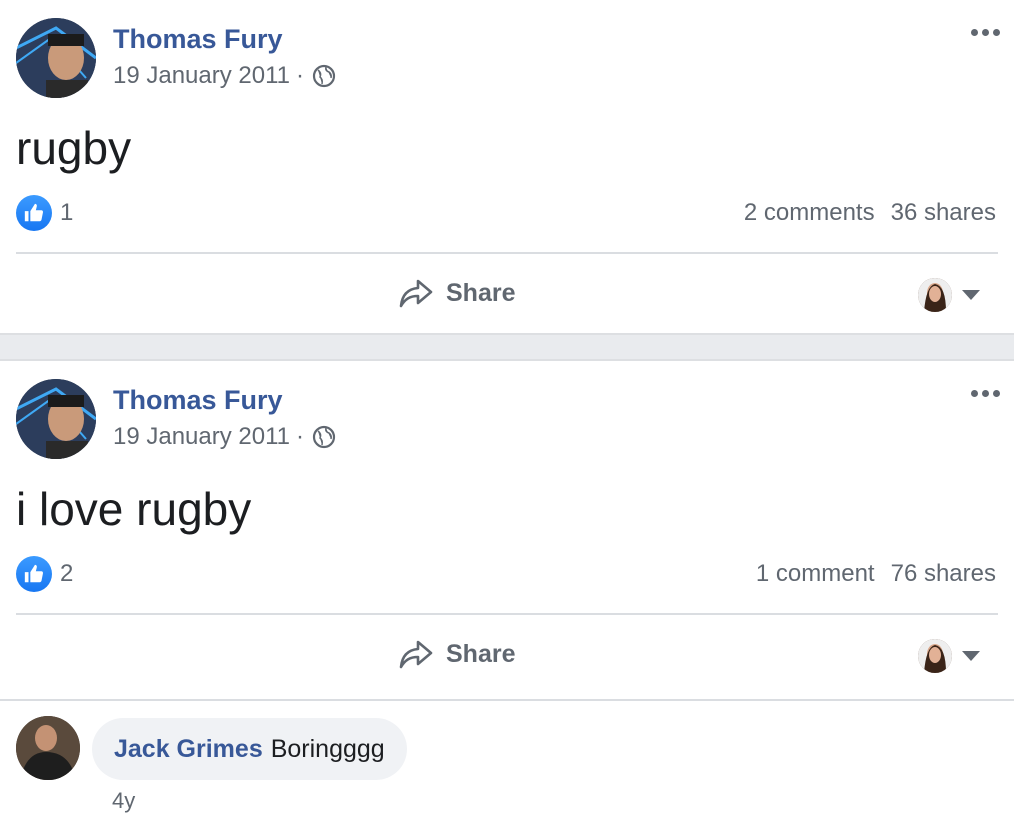 Image resolution: width=1014 pixels, height=822 pixels. What do you see at coordinates (815, 574) in the screenshot?
I see `comments-count: 1 comment` at bounding box center [815, 574].